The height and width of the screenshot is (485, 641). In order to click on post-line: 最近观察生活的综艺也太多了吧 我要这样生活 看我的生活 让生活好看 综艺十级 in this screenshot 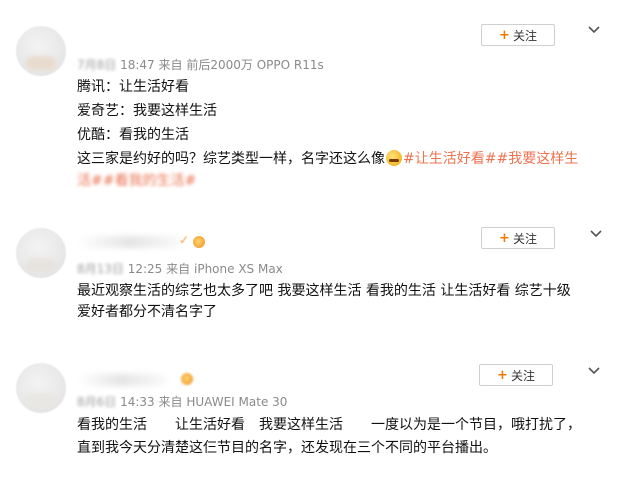, I will do `click(324, 291)`.